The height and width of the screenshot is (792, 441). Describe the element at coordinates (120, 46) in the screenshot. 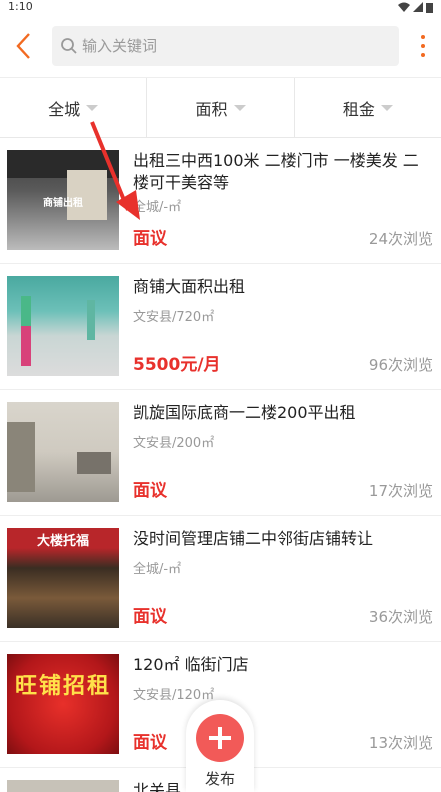

I see `search-placeholder: 输入关键词` at that location.